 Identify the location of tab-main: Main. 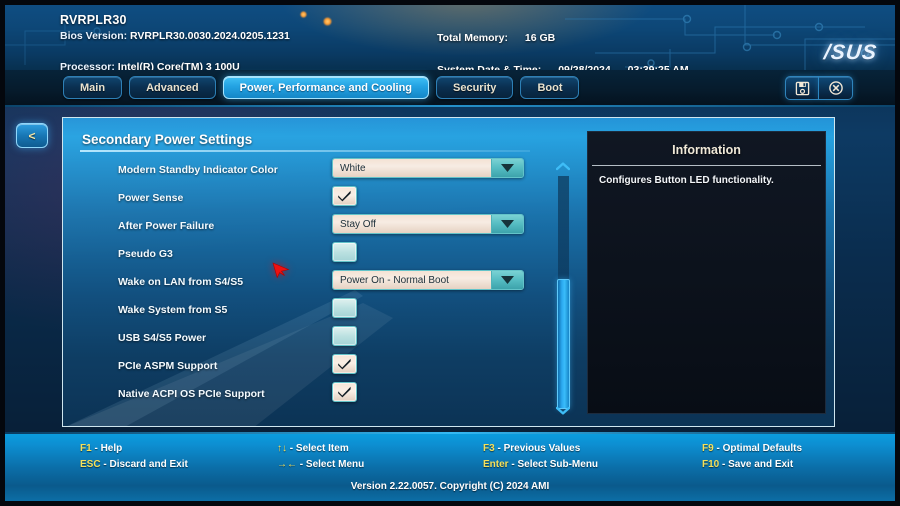
(93, 87).